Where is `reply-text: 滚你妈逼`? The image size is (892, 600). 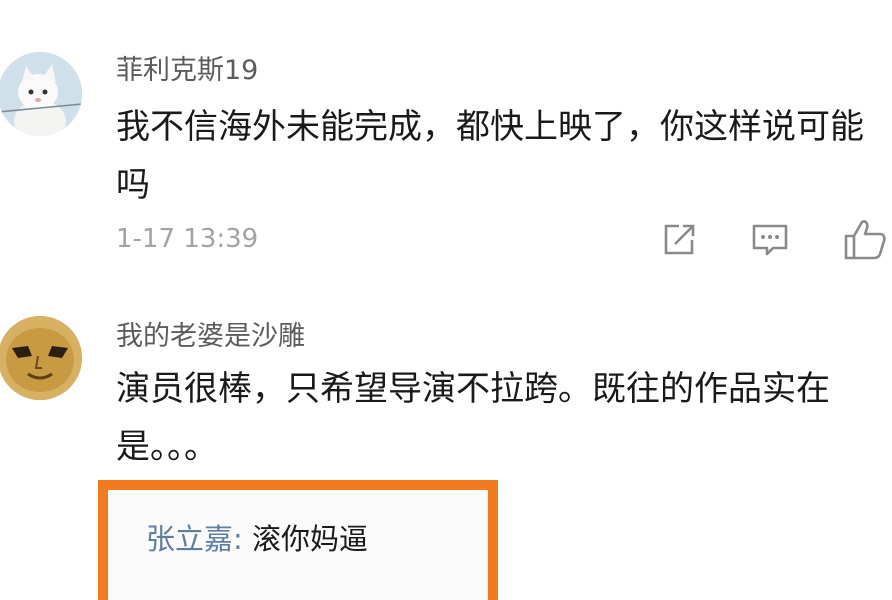
reply-text: 滚你妈逼 is located at coordinates (310, 539).